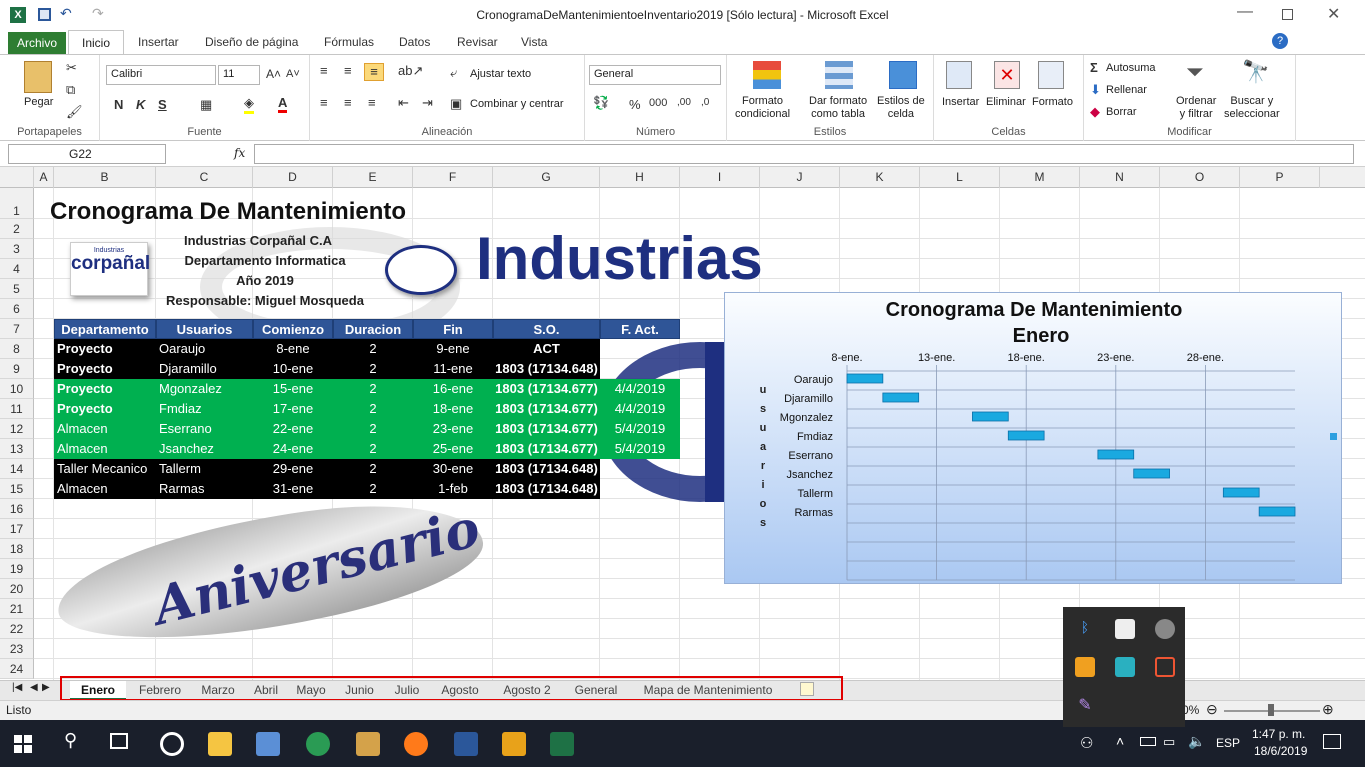  I want to click on column-header: C, so click(204, 177).